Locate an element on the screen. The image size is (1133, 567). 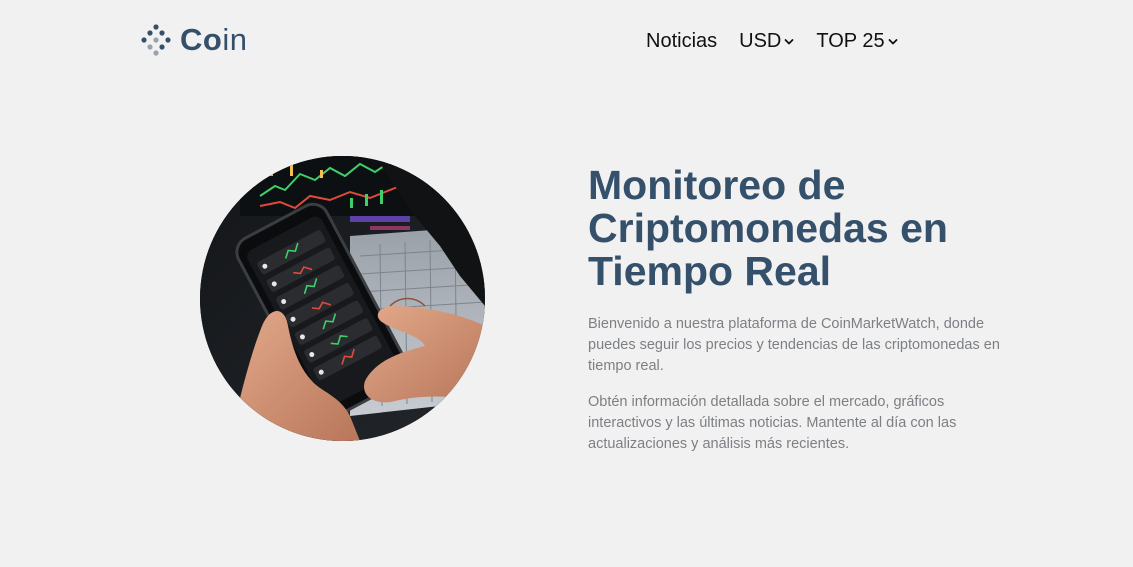
brand-name-rest: in is located at coordinates (235, 39).